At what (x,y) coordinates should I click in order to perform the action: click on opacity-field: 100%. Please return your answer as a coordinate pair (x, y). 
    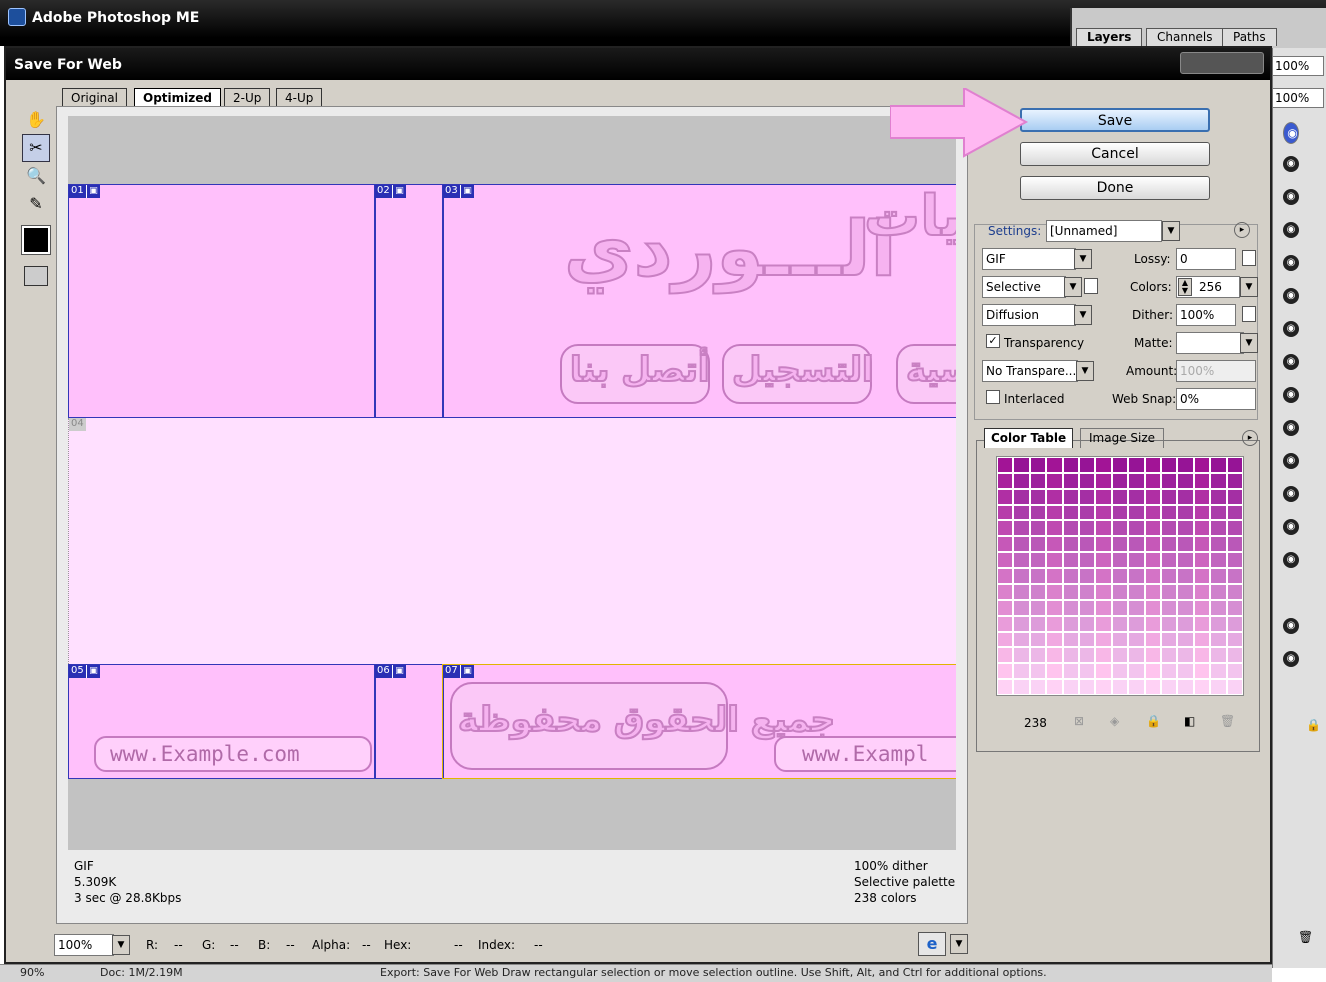
    Looking at the image, I should click on (1298, 66).